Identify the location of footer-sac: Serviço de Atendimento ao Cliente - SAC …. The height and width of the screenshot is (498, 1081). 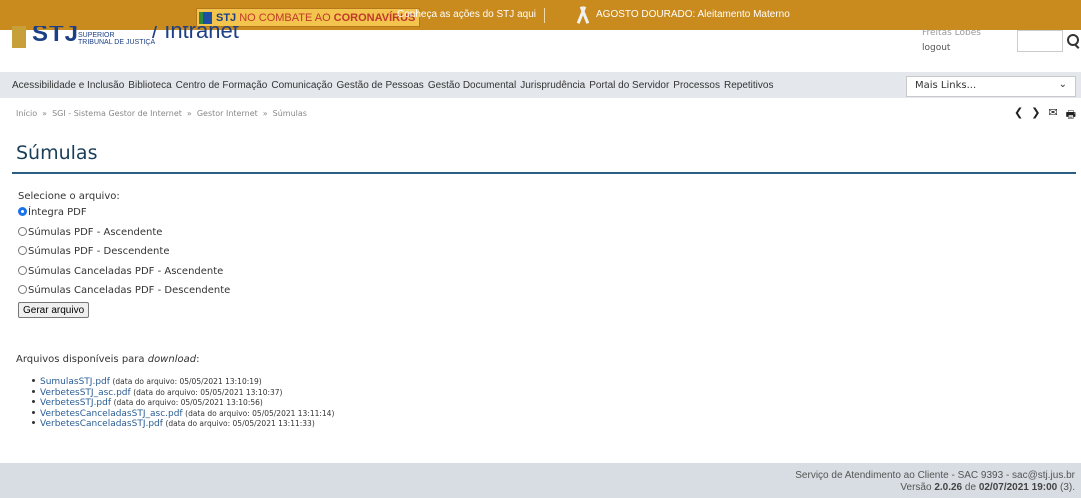
(935, 475).